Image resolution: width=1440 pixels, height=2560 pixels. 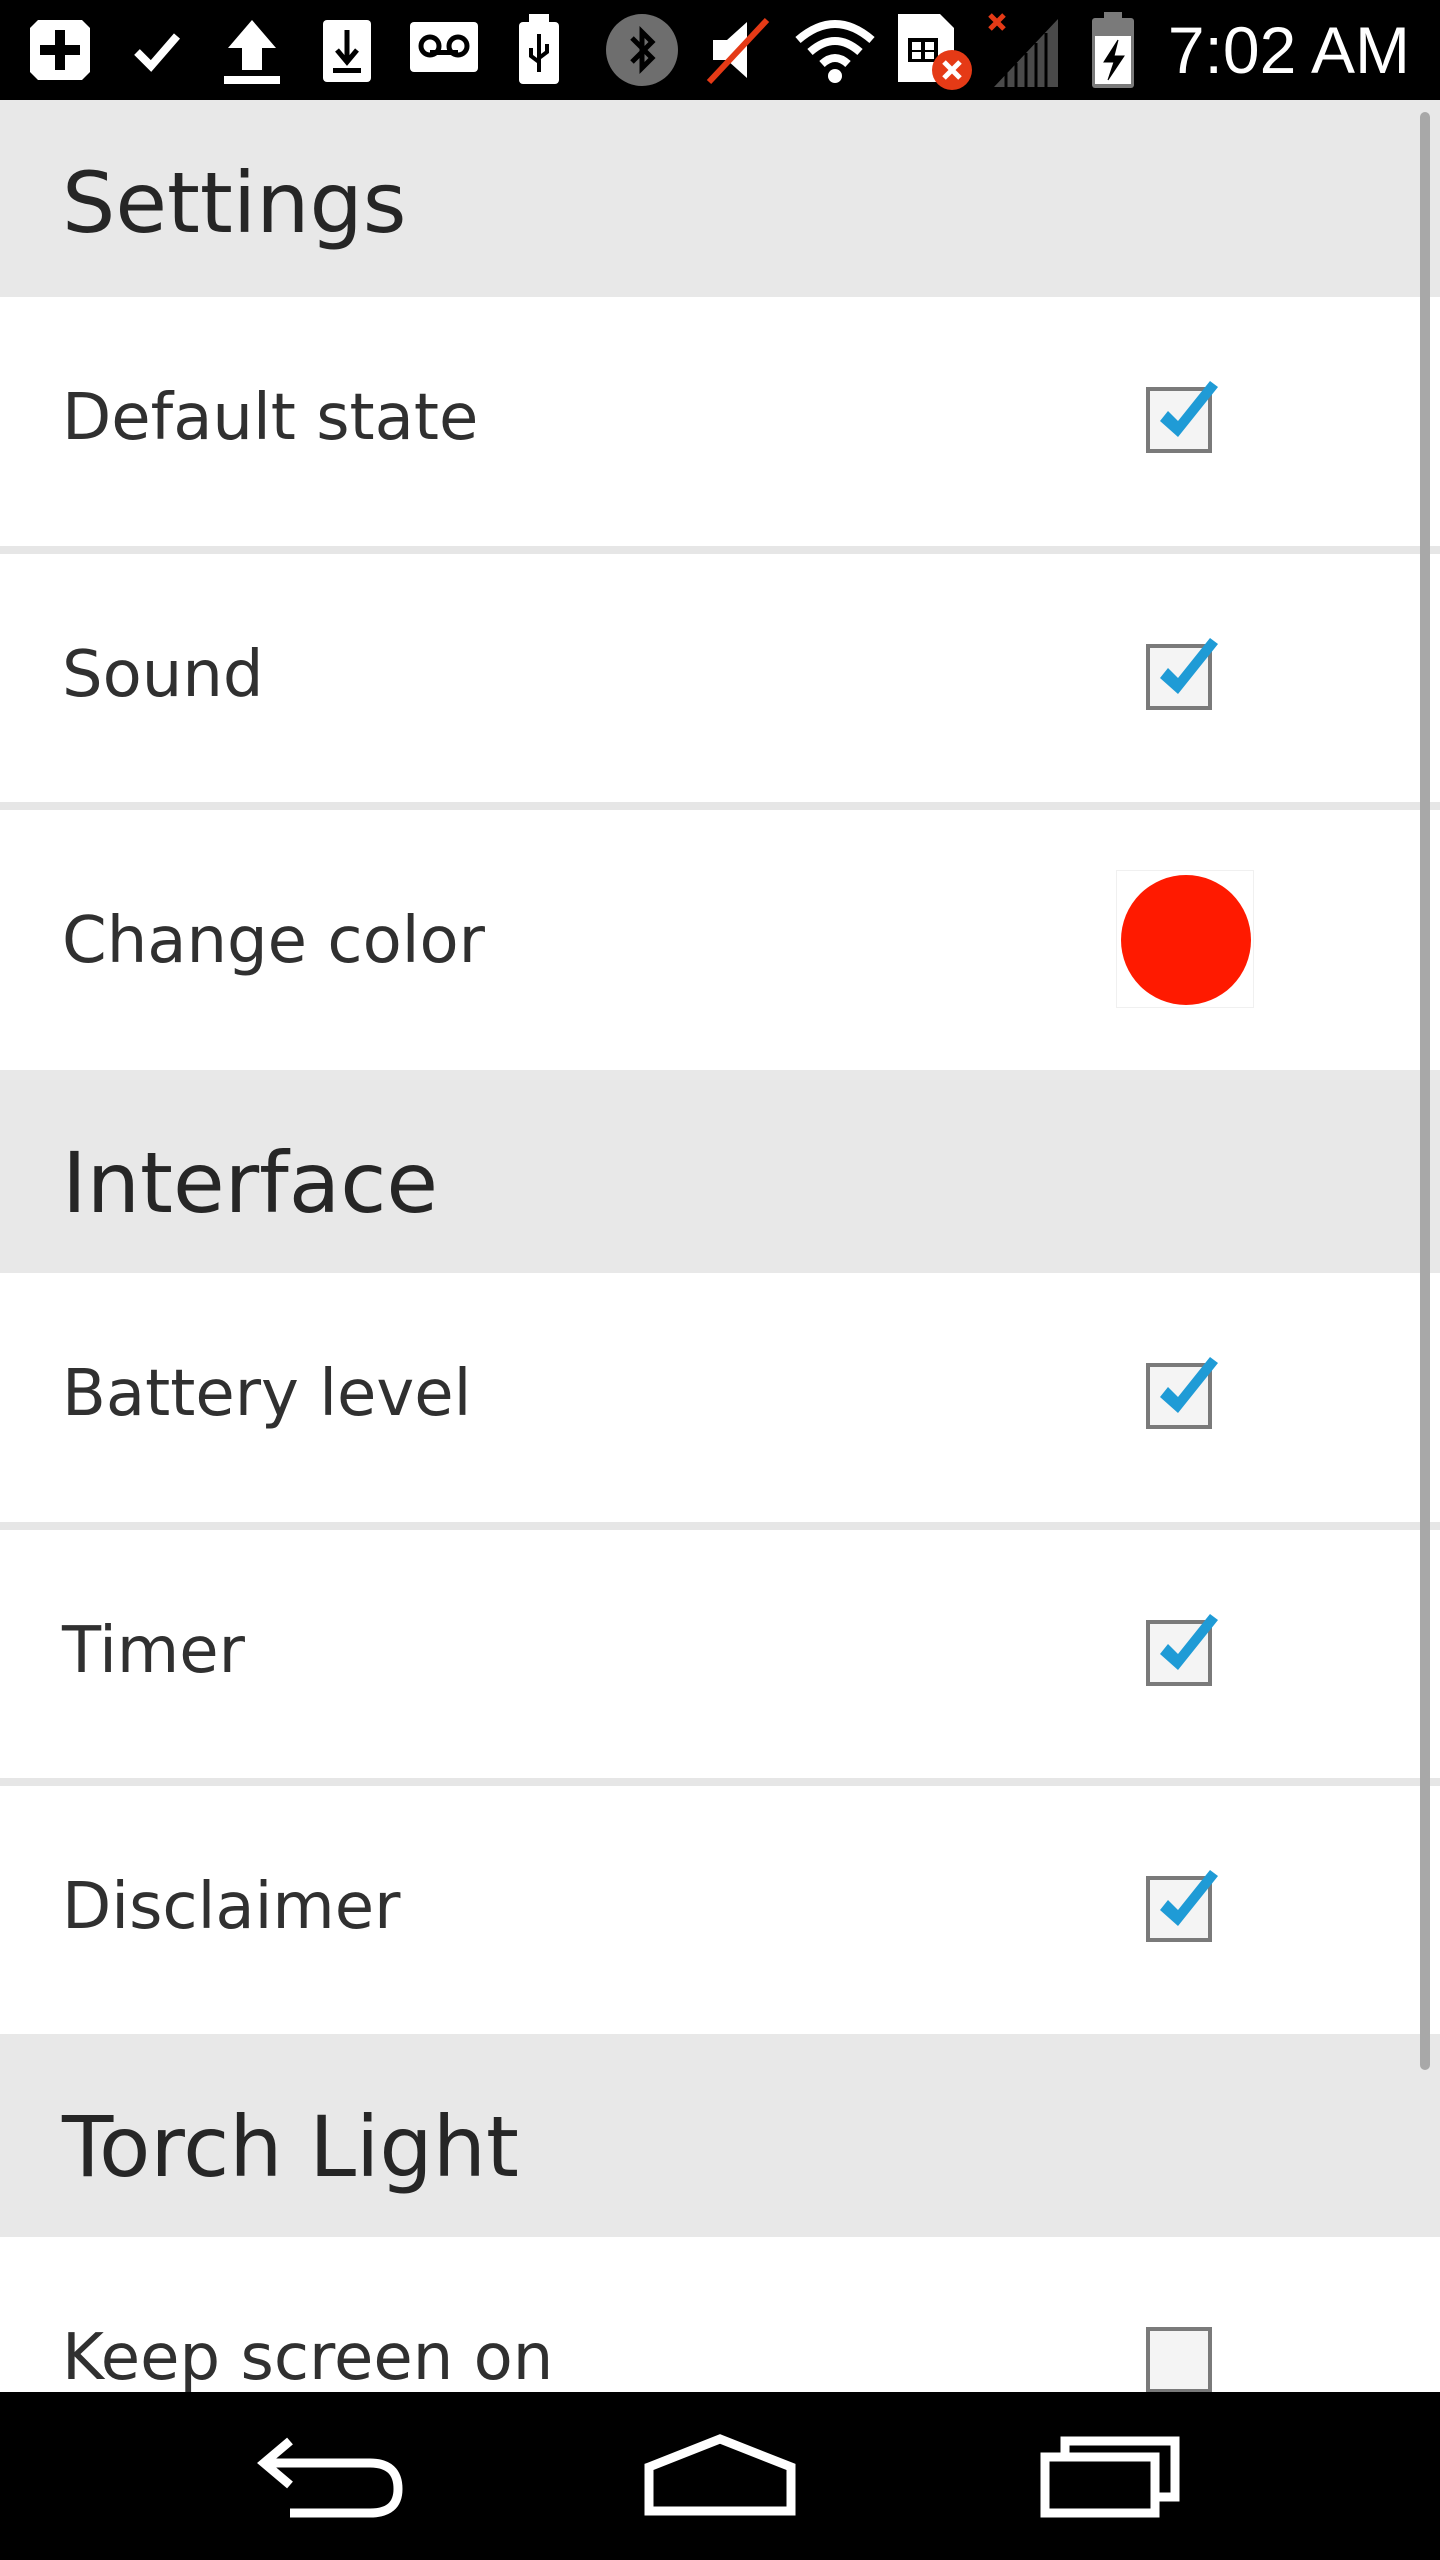 I want to click on setting-battery-level: Battery level, so click(x=720, y=1397).